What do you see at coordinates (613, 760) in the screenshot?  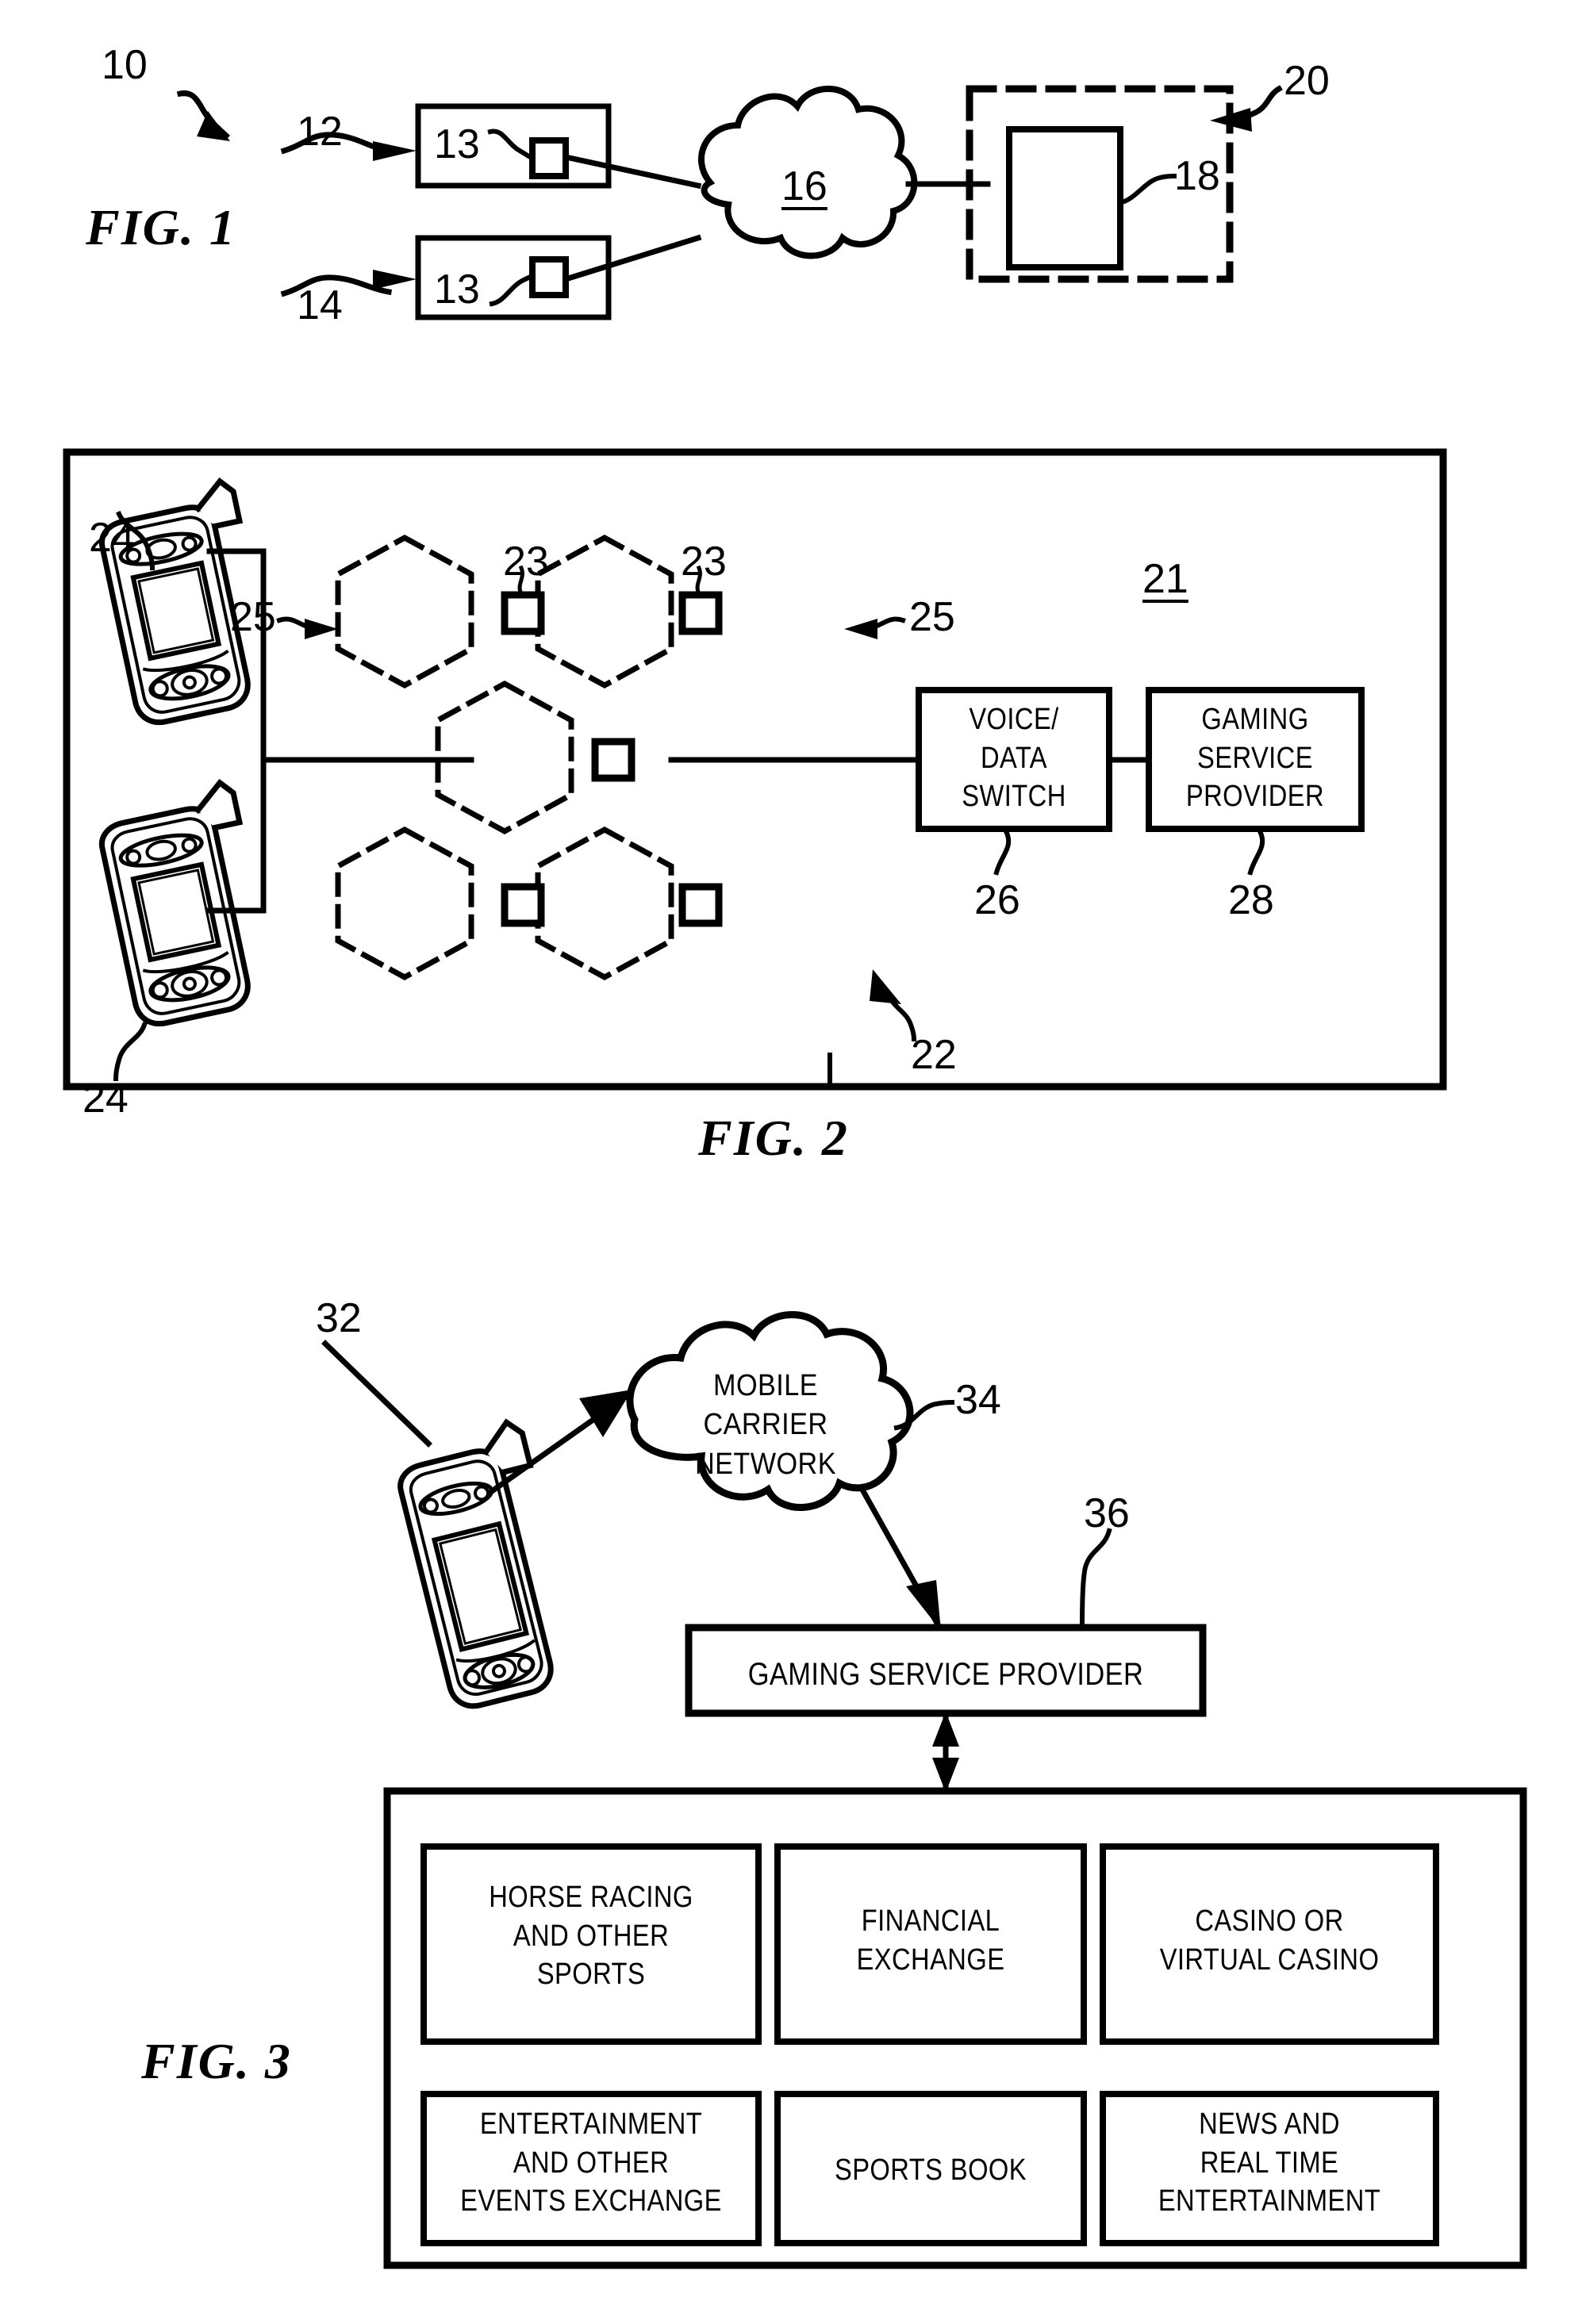 I see `base-station-center` at bounding box center [613, 760].